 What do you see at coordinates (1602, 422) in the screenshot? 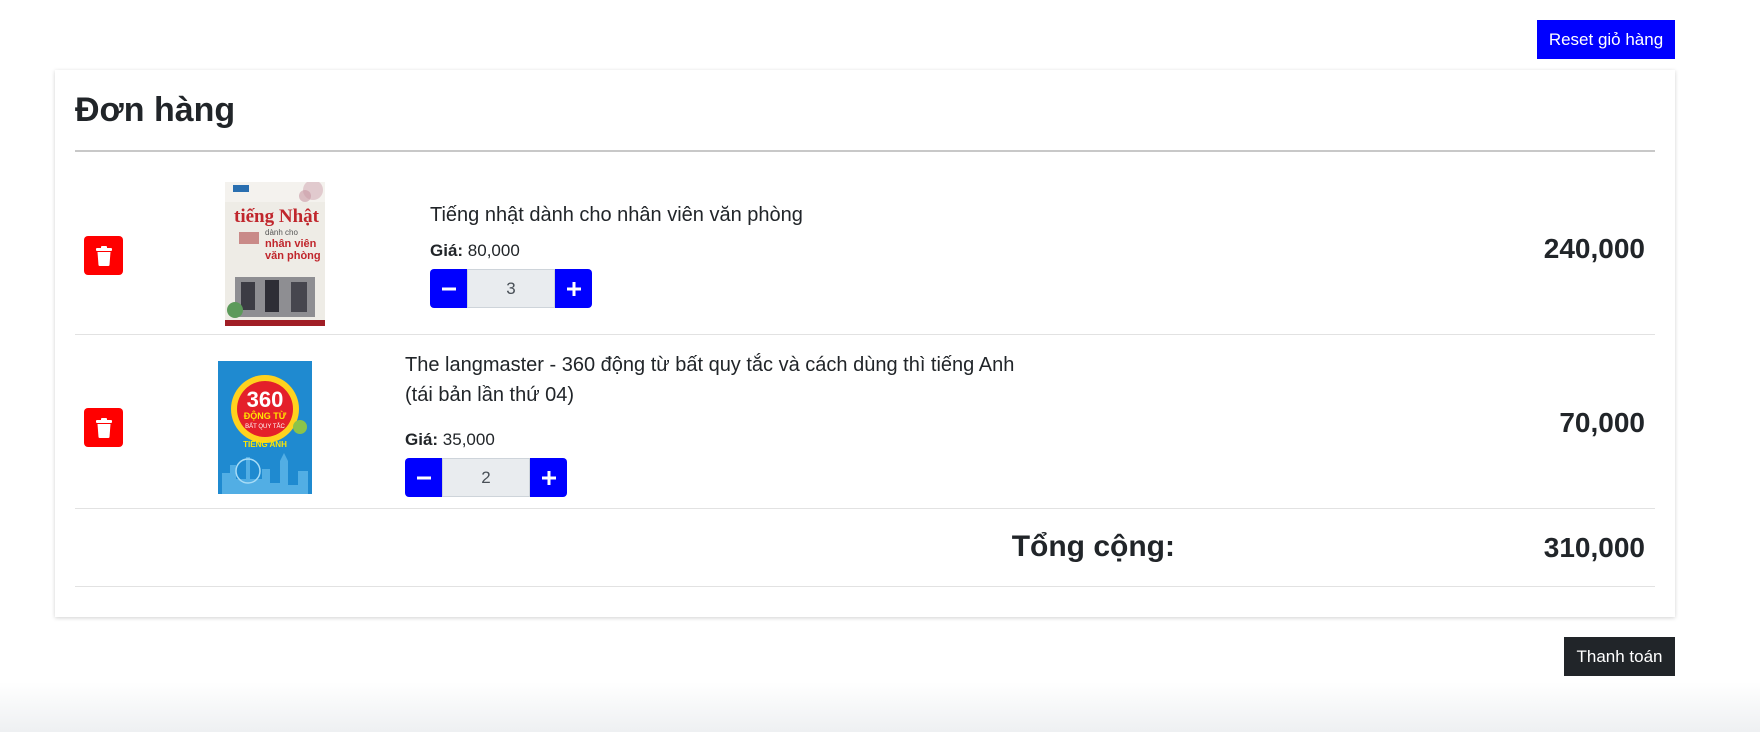
I see `line-total: 70,000` at bounding box center [1602, 422].